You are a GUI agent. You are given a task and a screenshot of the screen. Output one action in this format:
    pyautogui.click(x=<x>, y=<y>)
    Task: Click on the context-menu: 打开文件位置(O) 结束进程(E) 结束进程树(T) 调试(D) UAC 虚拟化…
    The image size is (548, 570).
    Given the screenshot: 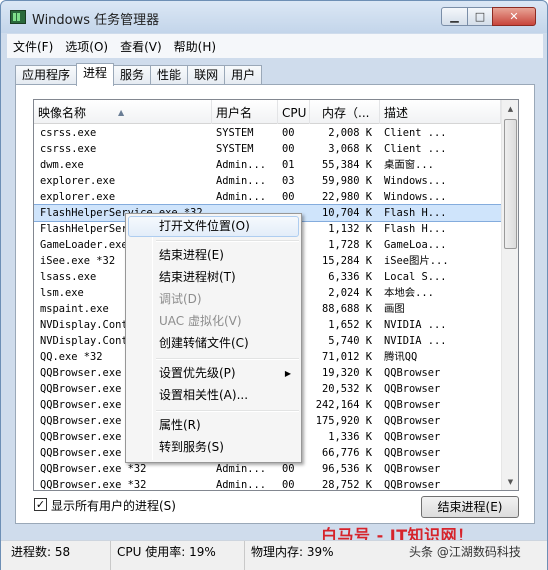 What is the action you would take?
    pyautogui.click(x=213, y=338)
    